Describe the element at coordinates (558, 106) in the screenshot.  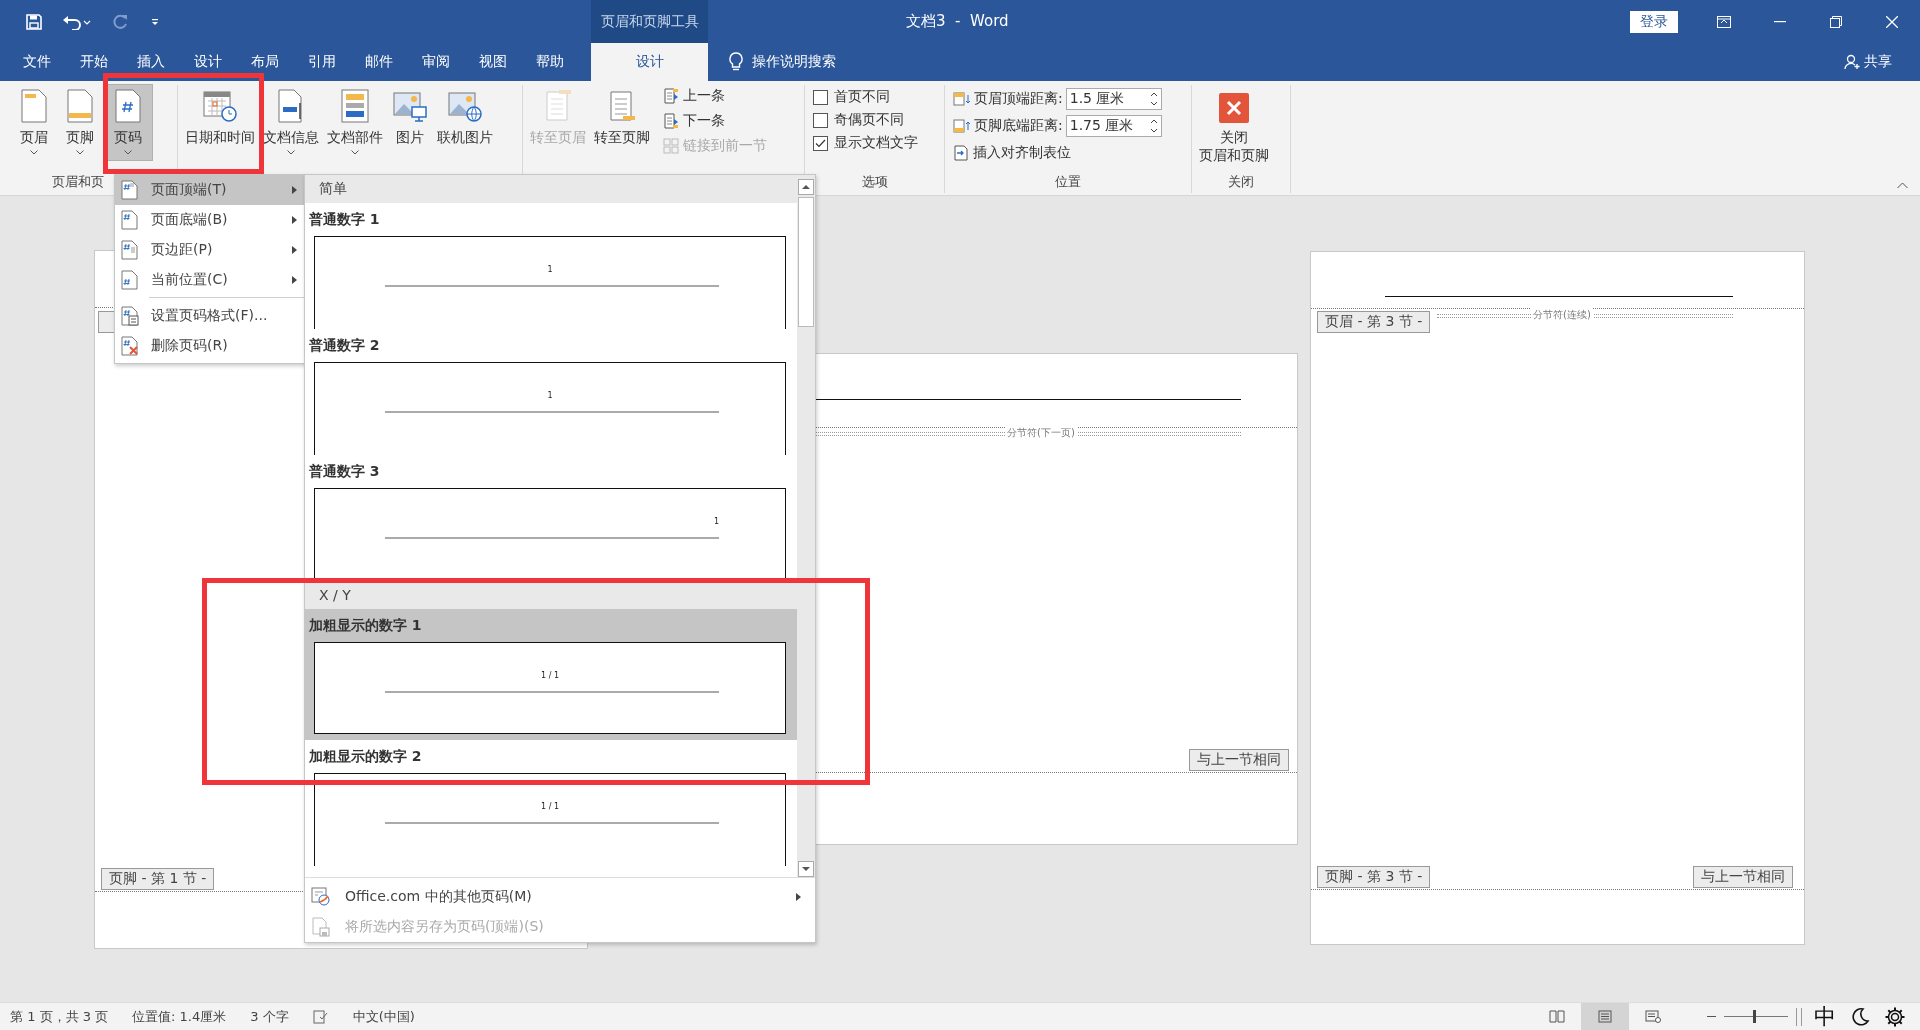
I see `document-lines-icon` at that location.